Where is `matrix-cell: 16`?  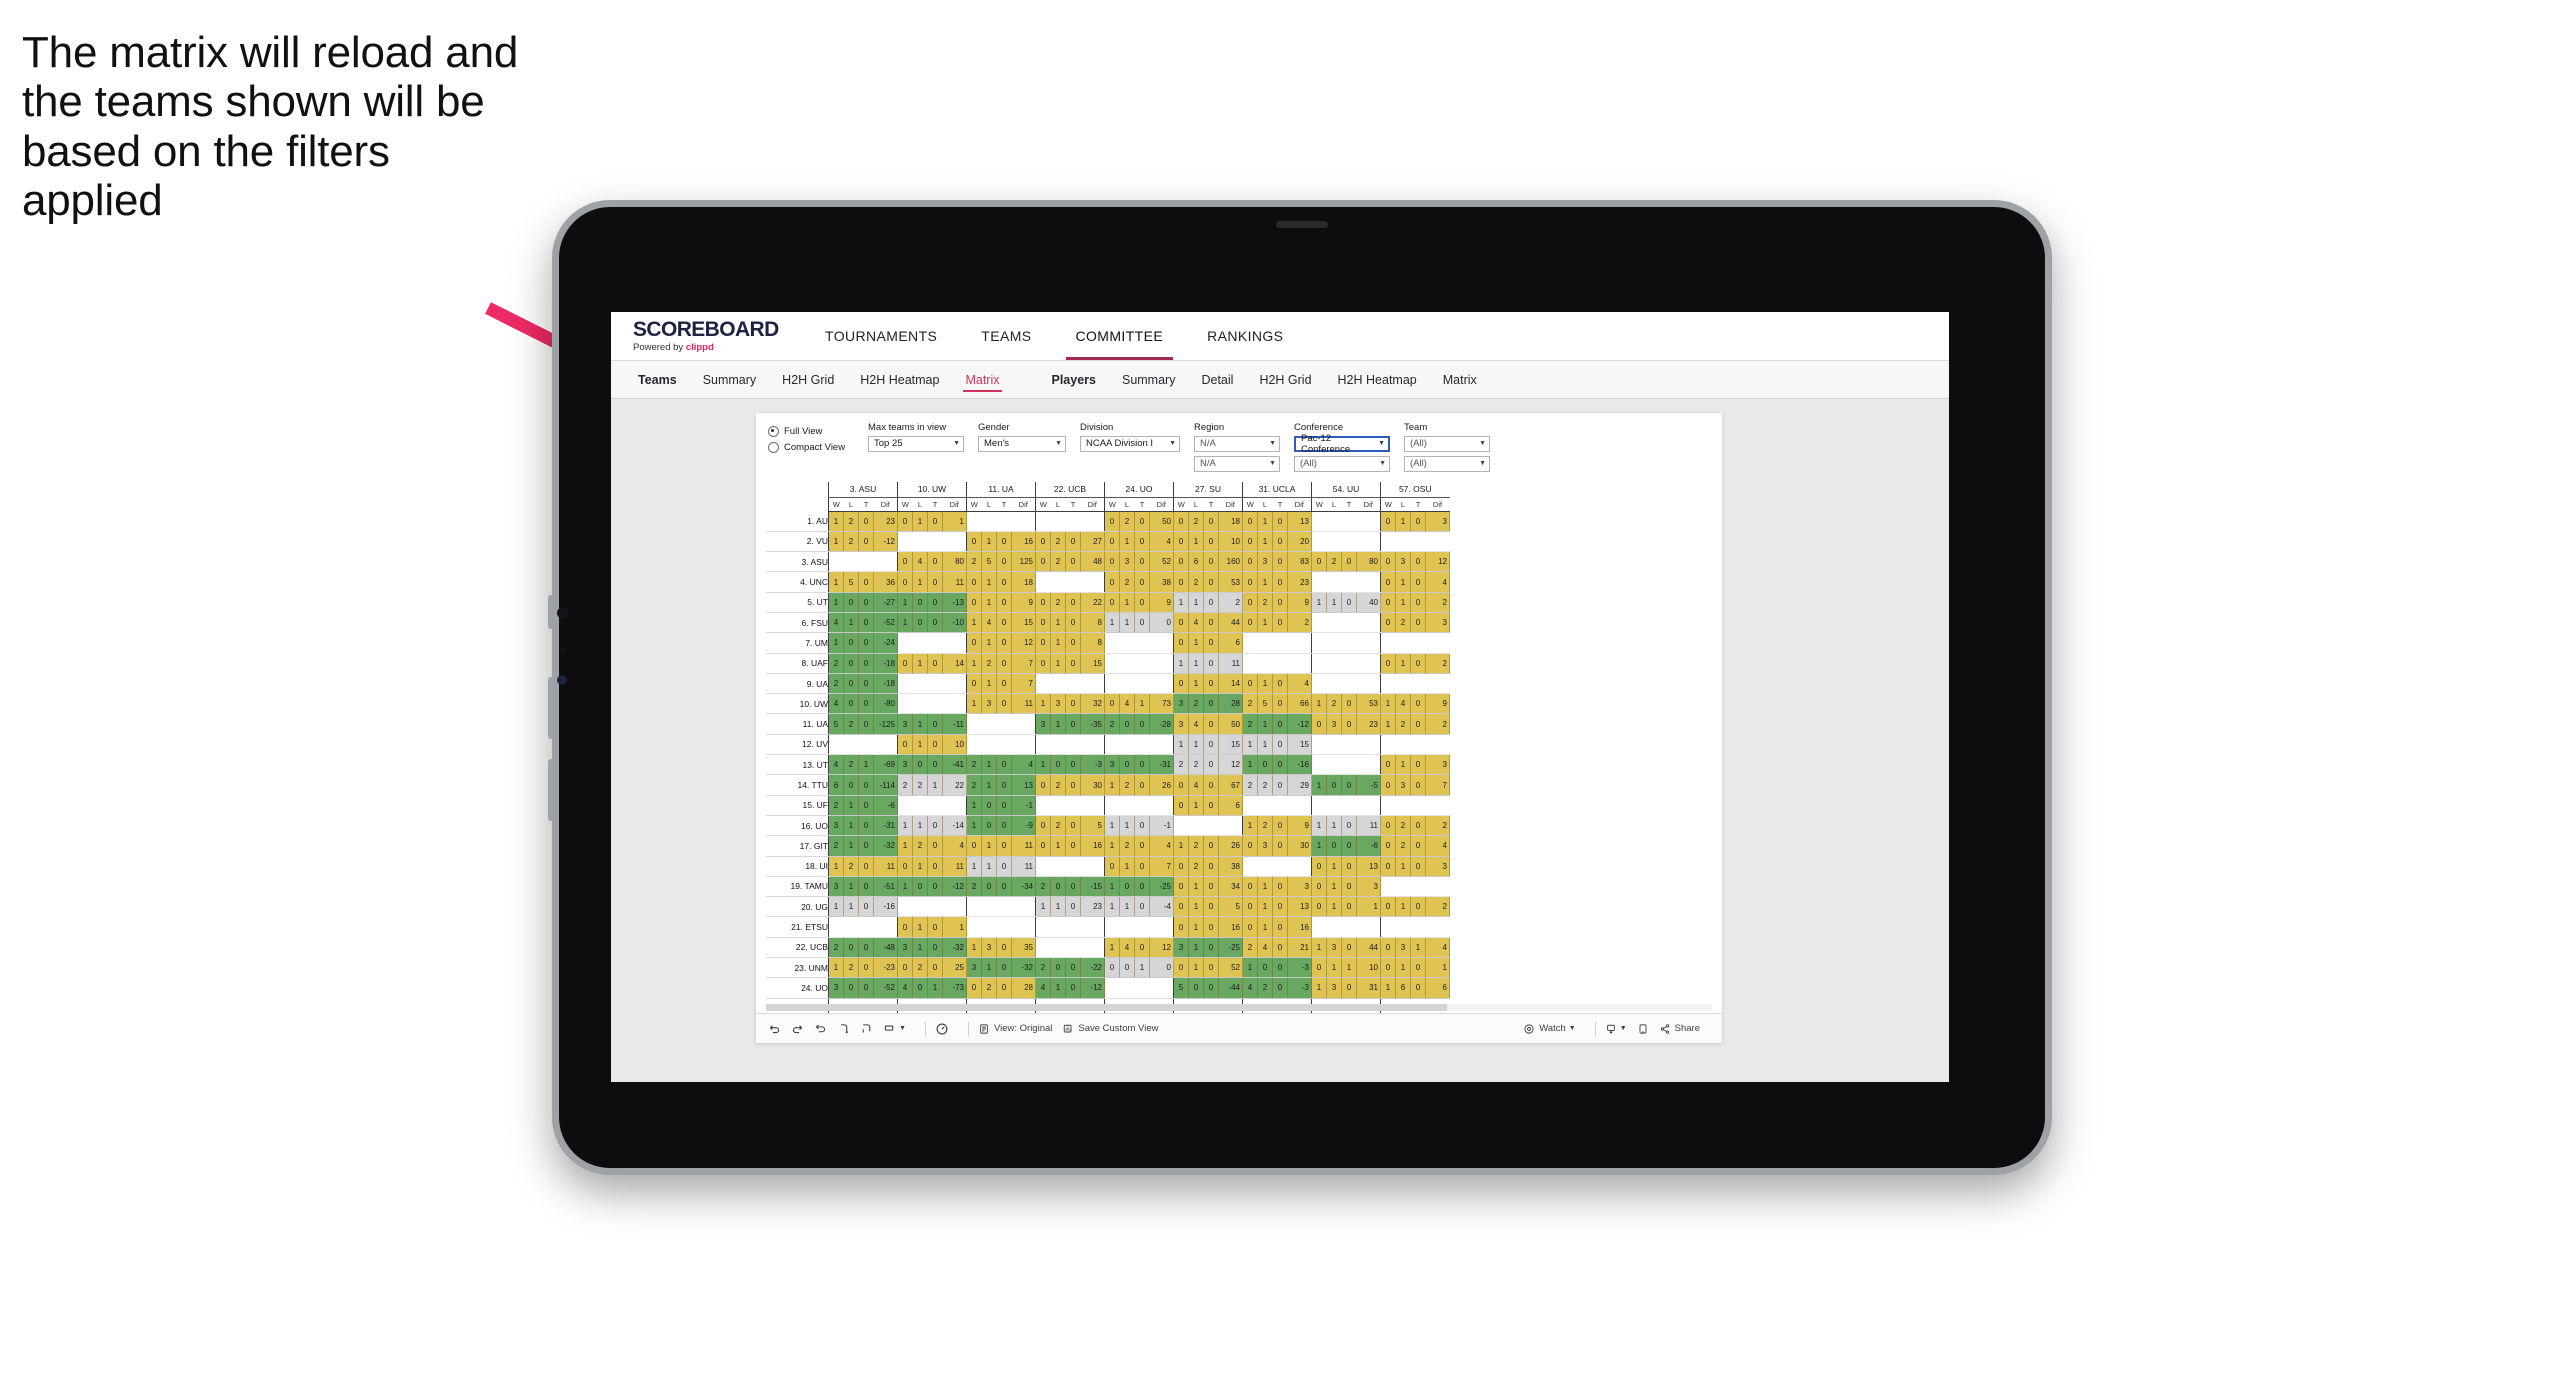
matrix-cell: 16 is located at coordinates (1299, 927).